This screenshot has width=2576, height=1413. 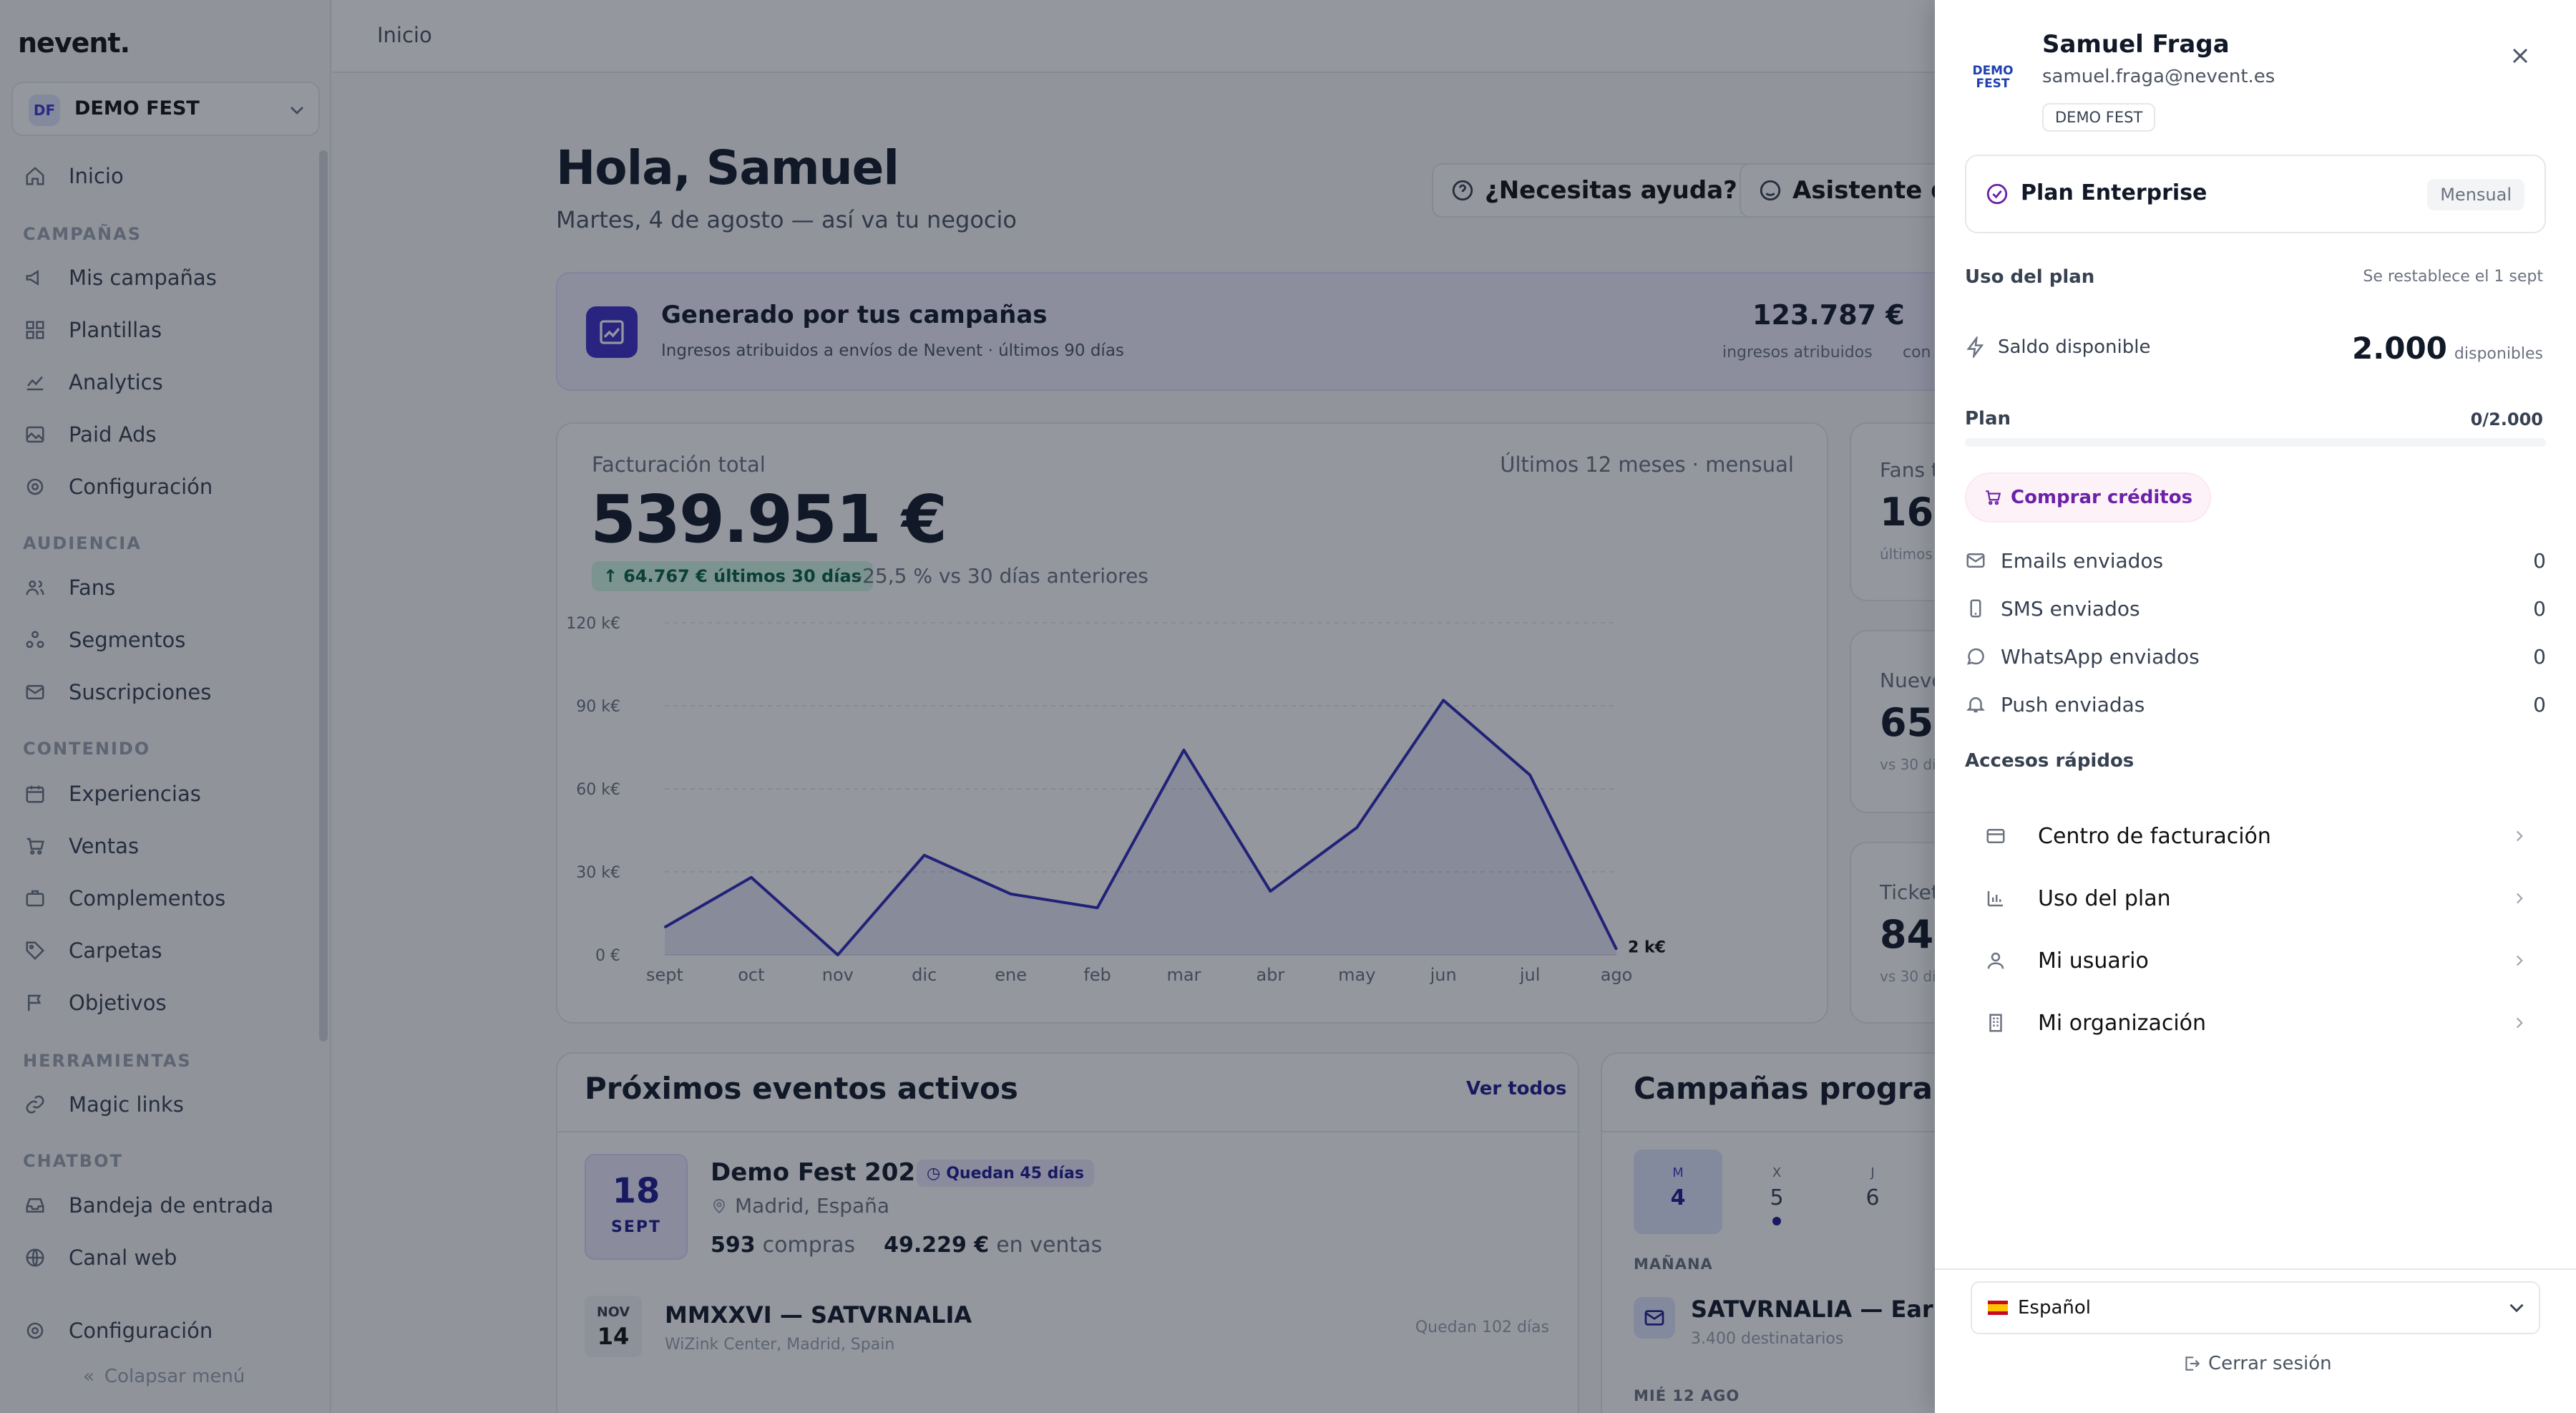 I want to click on org-logo: DEMO FEST, so click(x=1993, y=77).